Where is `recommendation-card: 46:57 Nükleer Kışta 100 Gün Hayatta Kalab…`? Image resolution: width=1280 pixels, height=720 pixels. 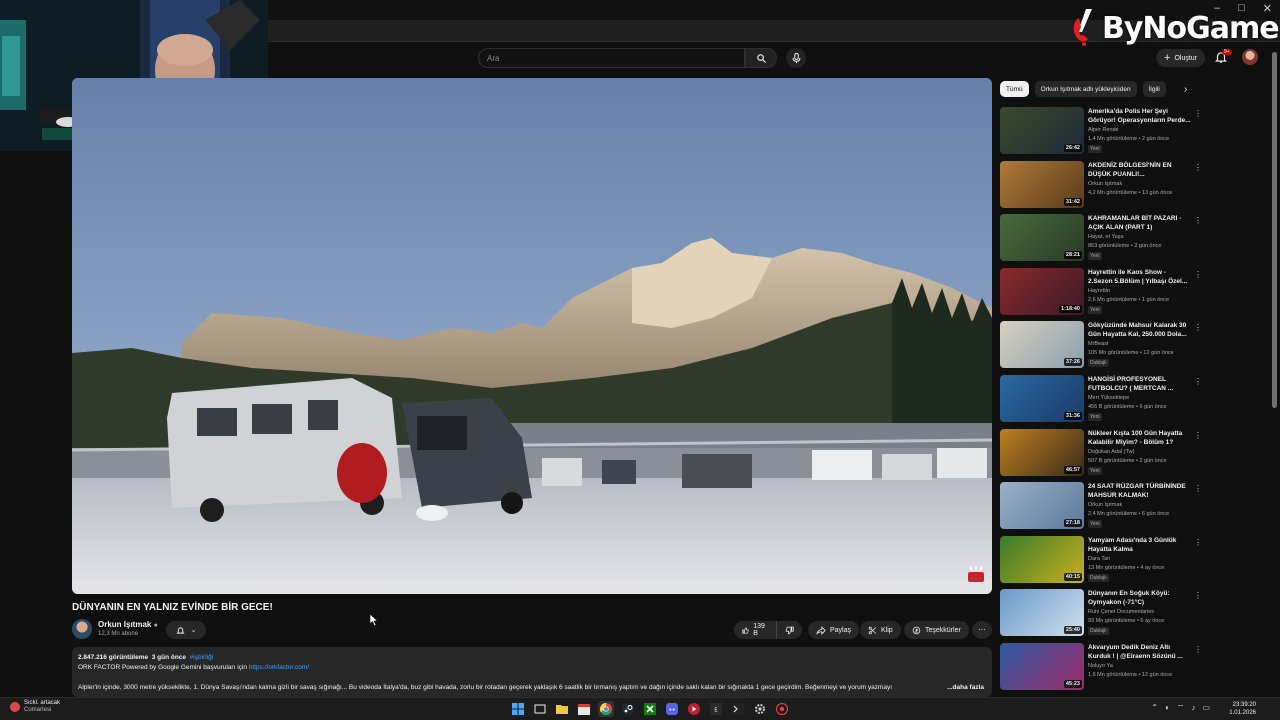 recommendation-card: 46:57 Nükleer Kışta 100 Gün Hayatta Kalab… is located at coordinates (1101, 453).